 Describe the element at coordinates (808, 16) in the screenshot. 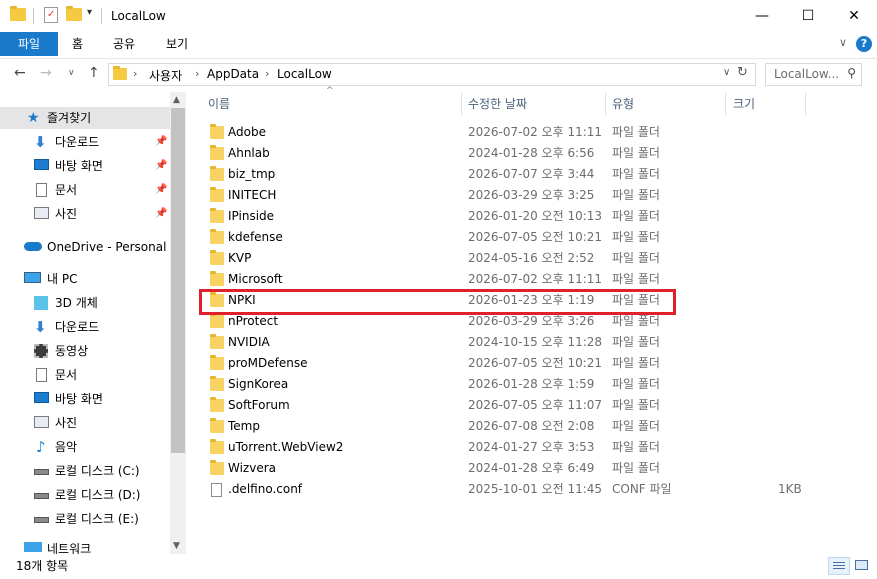

I see `maximize-button: ☐` at that location.